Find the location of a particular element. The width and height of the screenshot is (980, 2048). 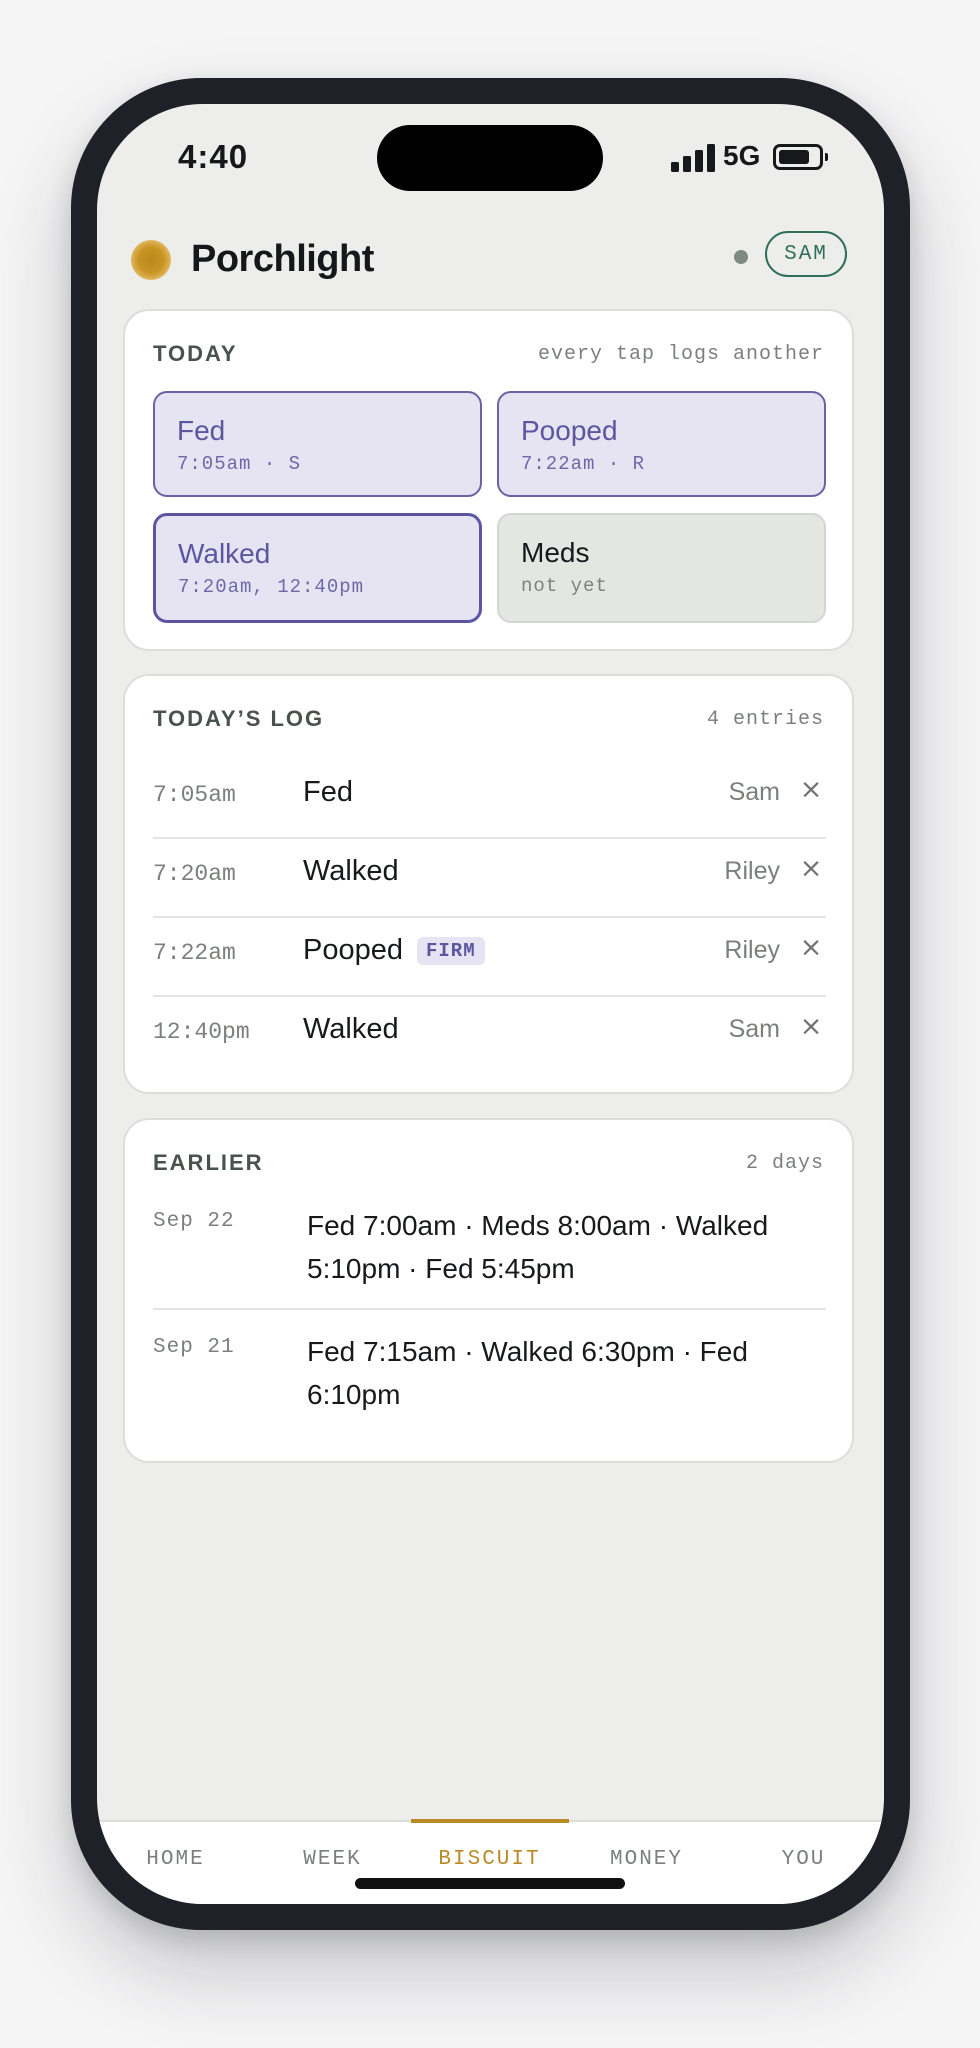

tile-label: Walked is located at coordinates (224, 553).